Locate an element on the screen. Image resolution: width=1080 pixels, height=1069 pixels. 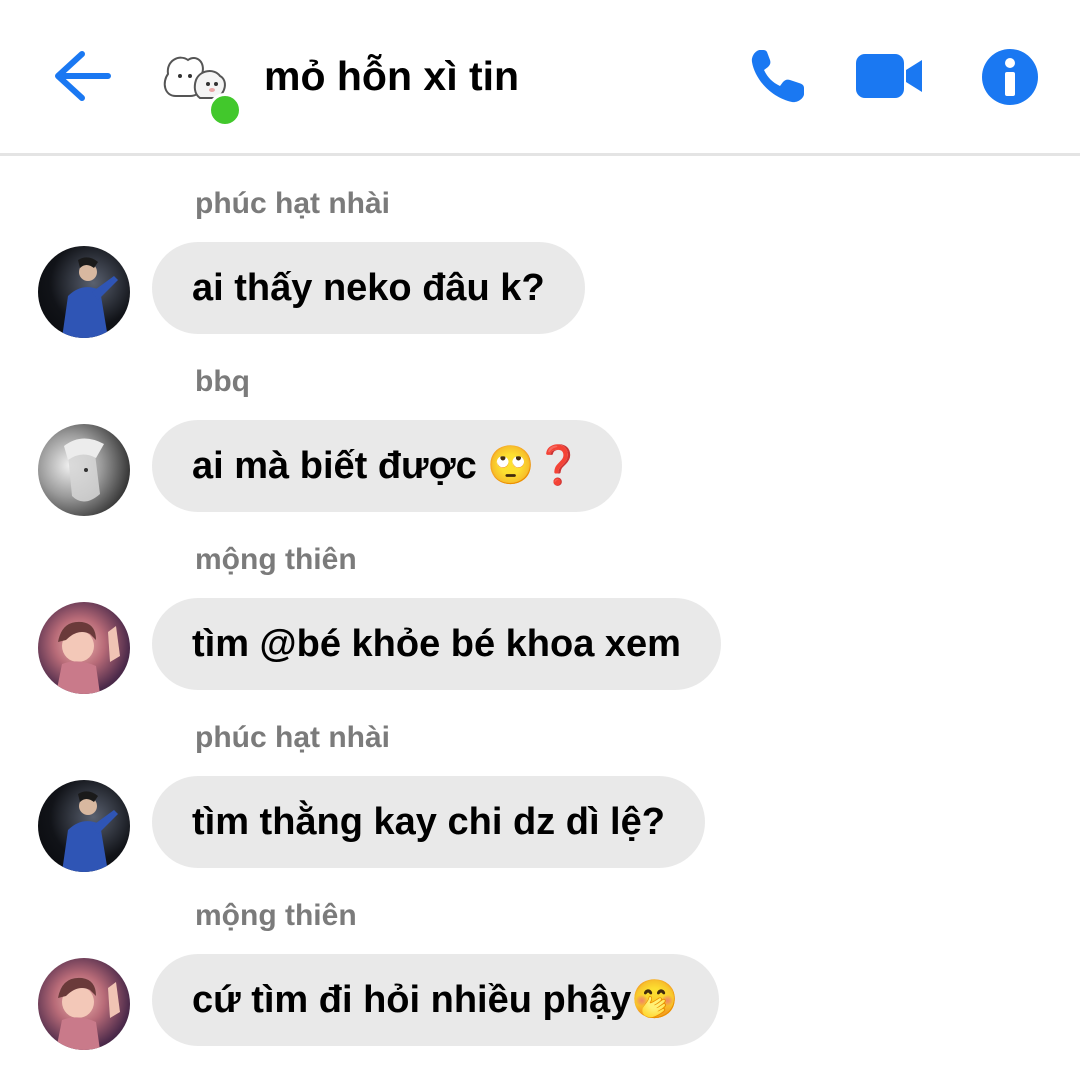
message-bubble: tìm @bé khỏe bé khoa xem is located at coordinates (436, 644).